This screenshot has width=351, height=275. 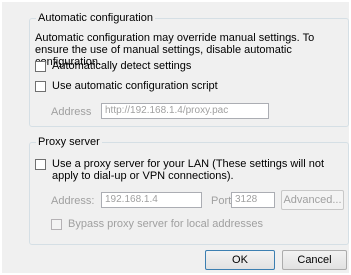 What do you see at coordinates (40, 164) in the screenshot?
I see `use-proxy-checkbox` at bounding box center [40, 164].